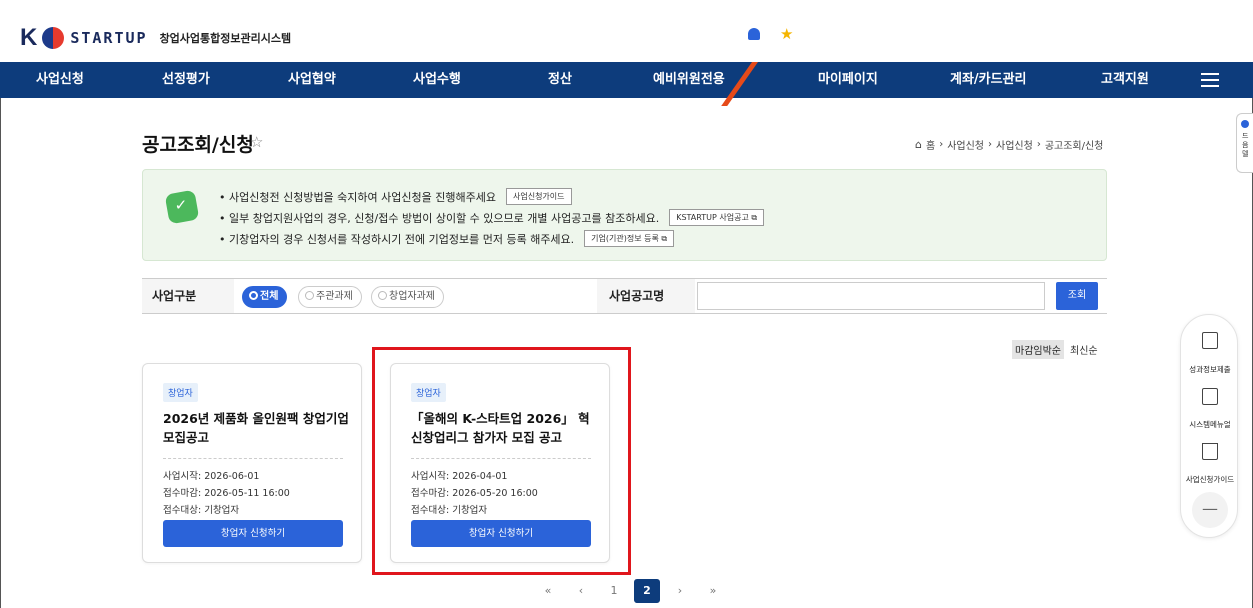  Describe the element at coordinates (689, 80) in the screenshot. I see `nav-item-reserve-committee: 예비위원전용` at that location.